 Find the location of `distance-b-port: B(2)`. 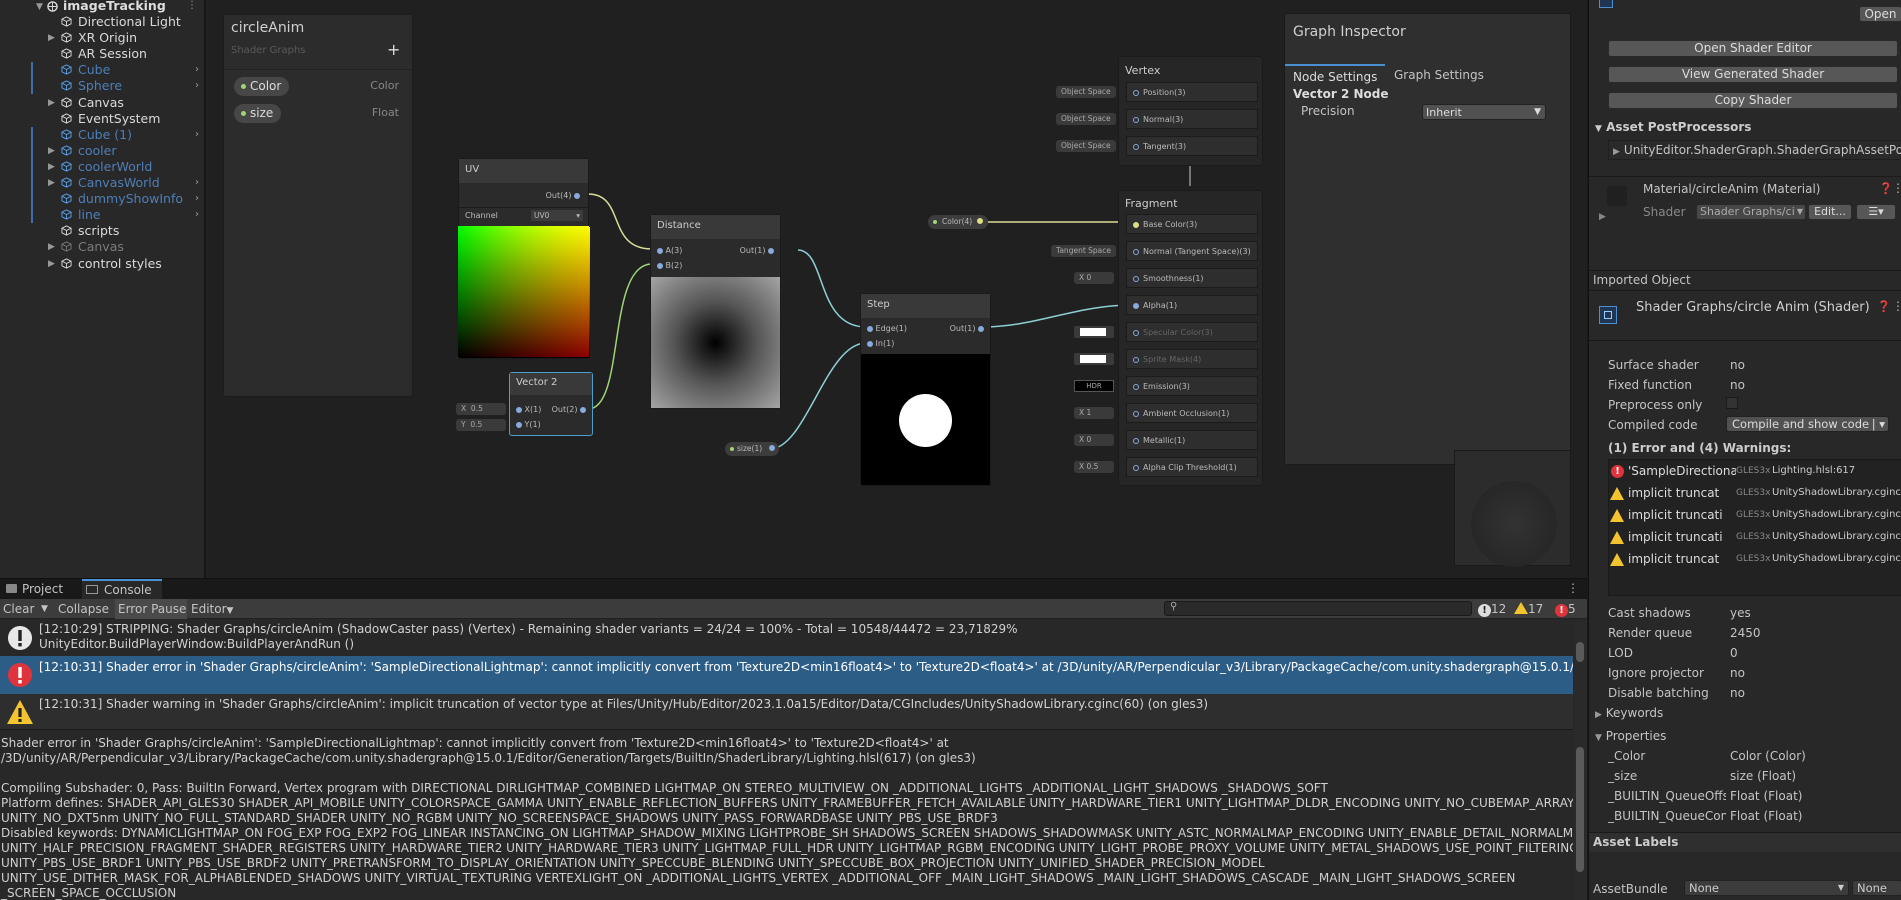

distance-b-port: B(2) is located at coordinates (669, 265).